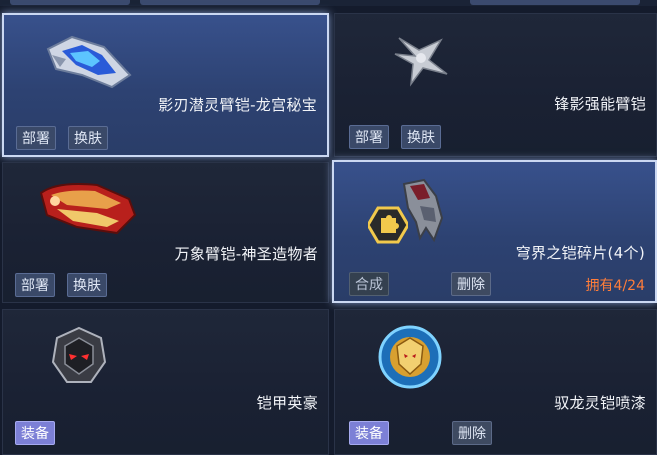 The image size is (657, 455). I want to click on armor-emblem-icon, so click(79, 354).